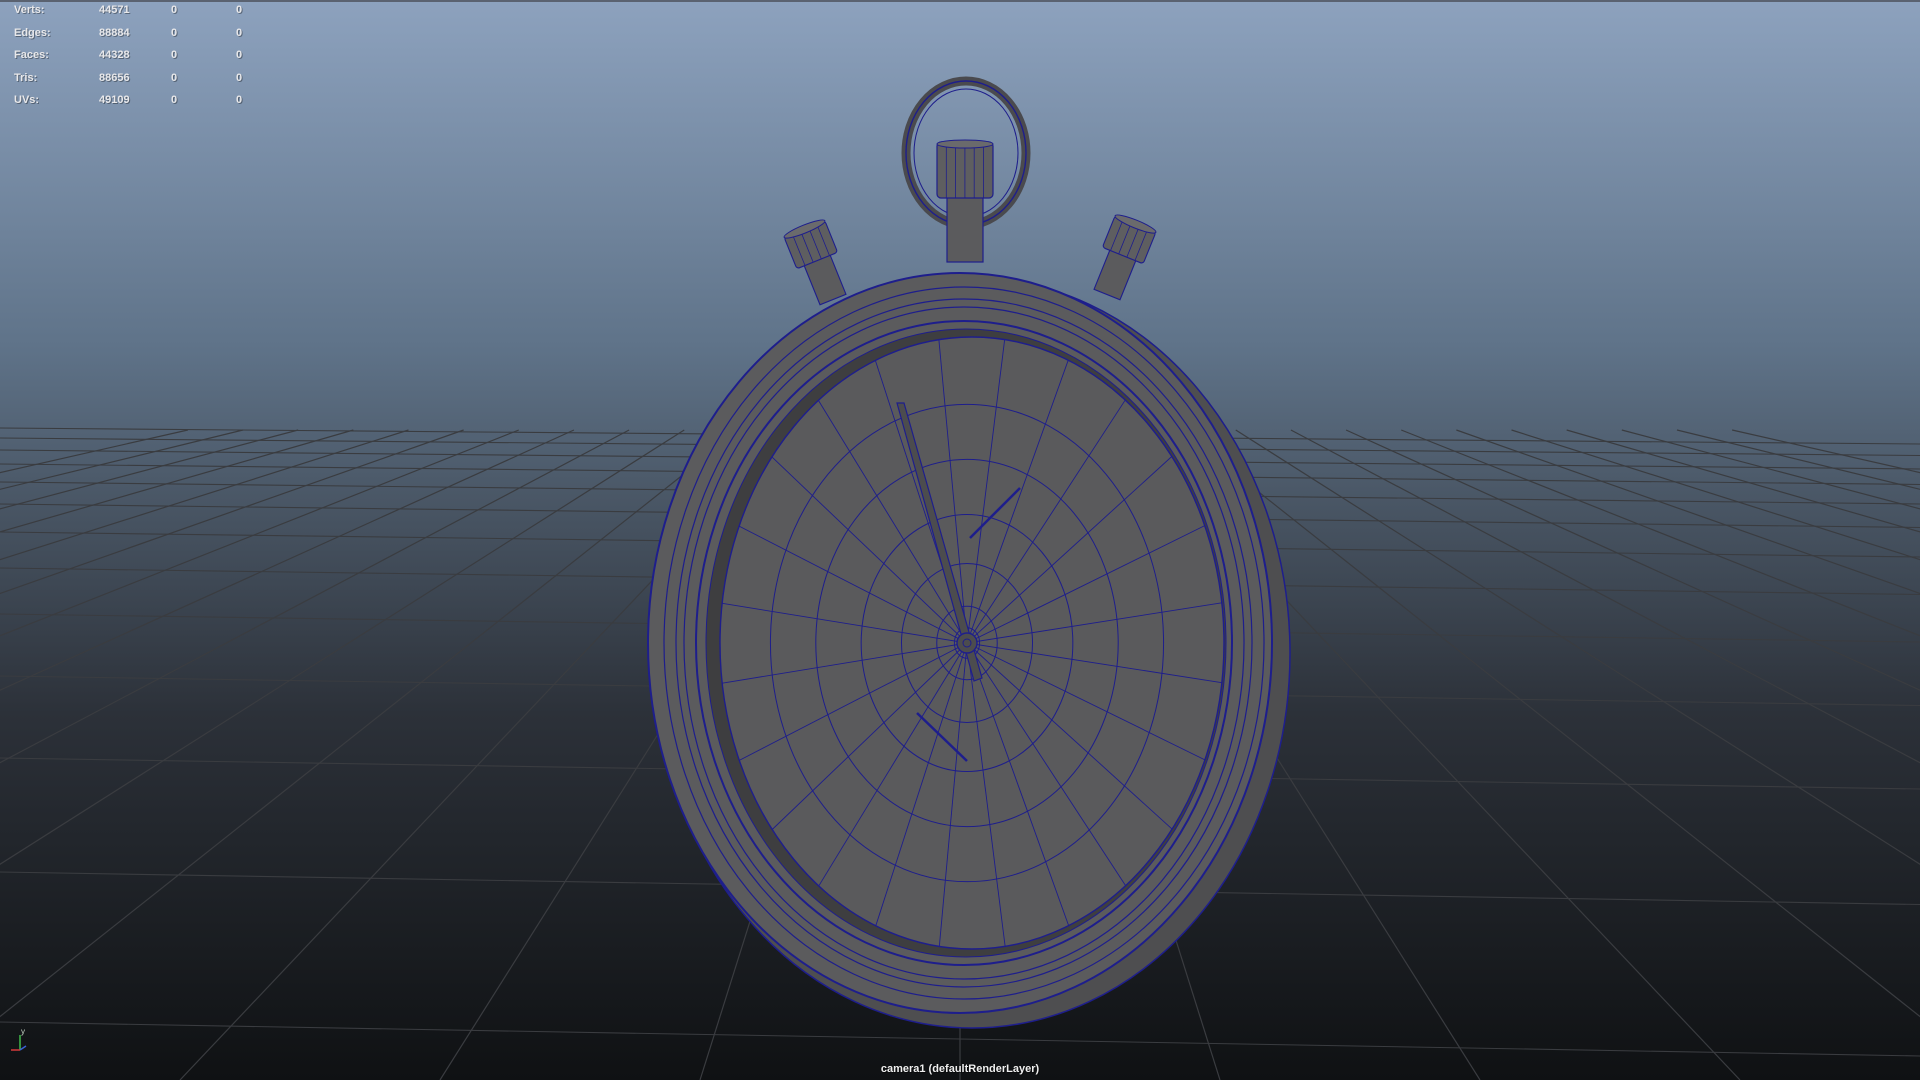 The height and width of the screenshot is (1080, 1920). I want to click on stem, so click(965, 229).